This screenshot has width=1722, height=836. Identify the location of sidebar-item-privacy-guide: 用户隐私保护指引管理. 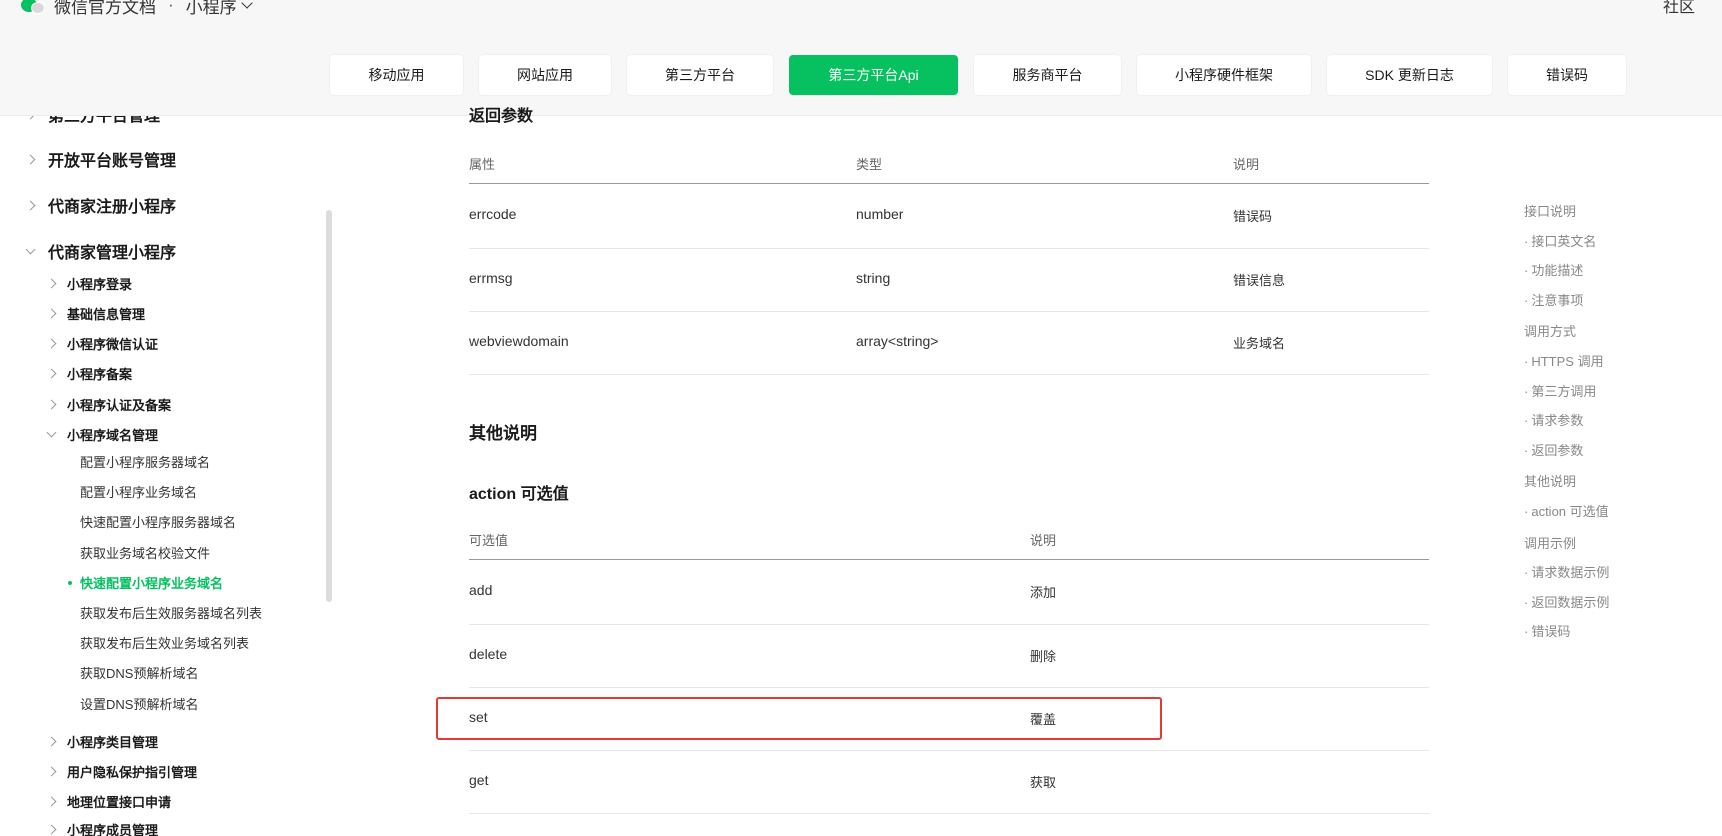
(122, 771).